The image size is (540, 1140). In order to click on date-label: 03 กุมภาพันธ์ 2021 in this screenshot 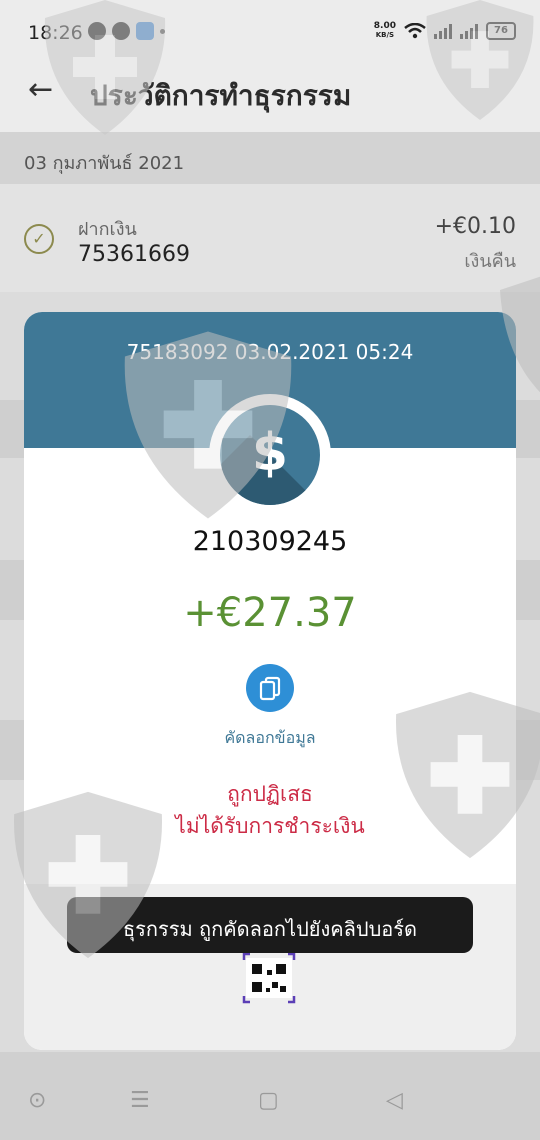, I will do `click(104, 163)`.